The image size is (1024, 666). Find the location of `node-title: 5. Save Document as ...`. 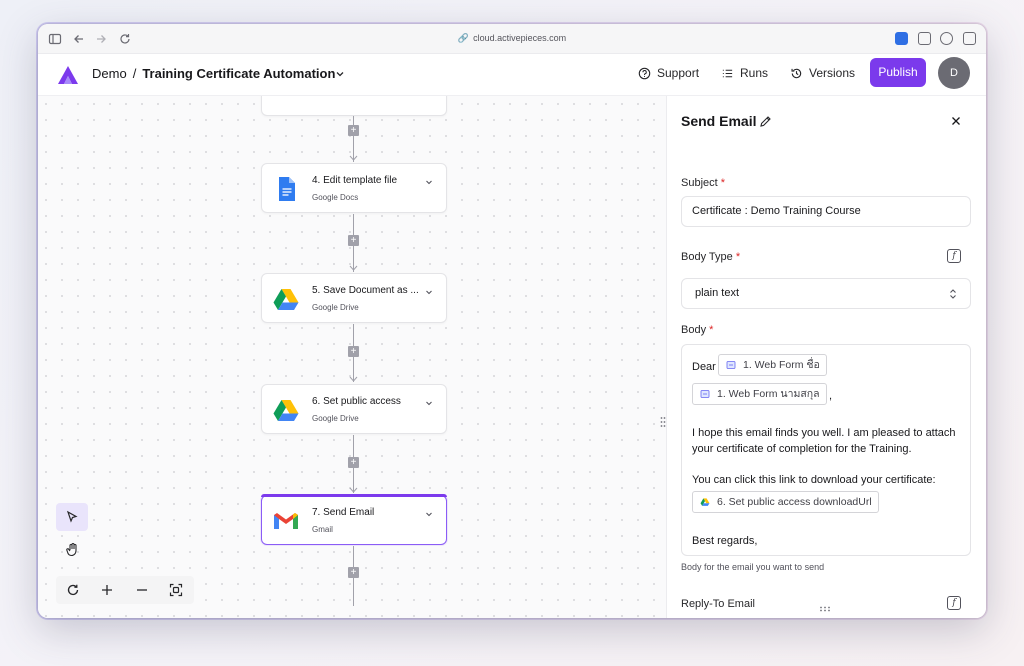

node-title: 5. Save Document as ... is located at coordinates (365, 290).